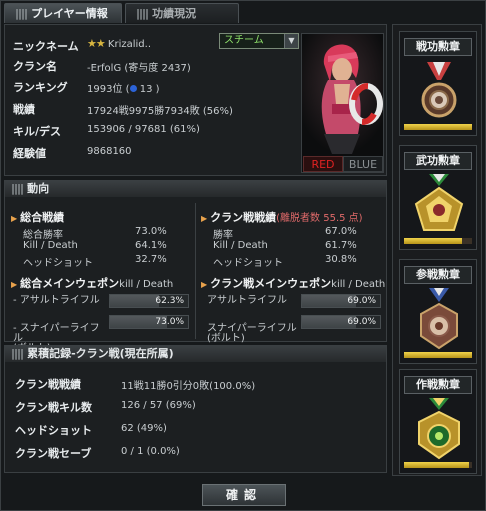 The height and width of the screenshot is (511, 486). Describe the element at coordinates (149, 301) in the screenshot. I see `weapon-pct-bar: 62.3%` at that location.